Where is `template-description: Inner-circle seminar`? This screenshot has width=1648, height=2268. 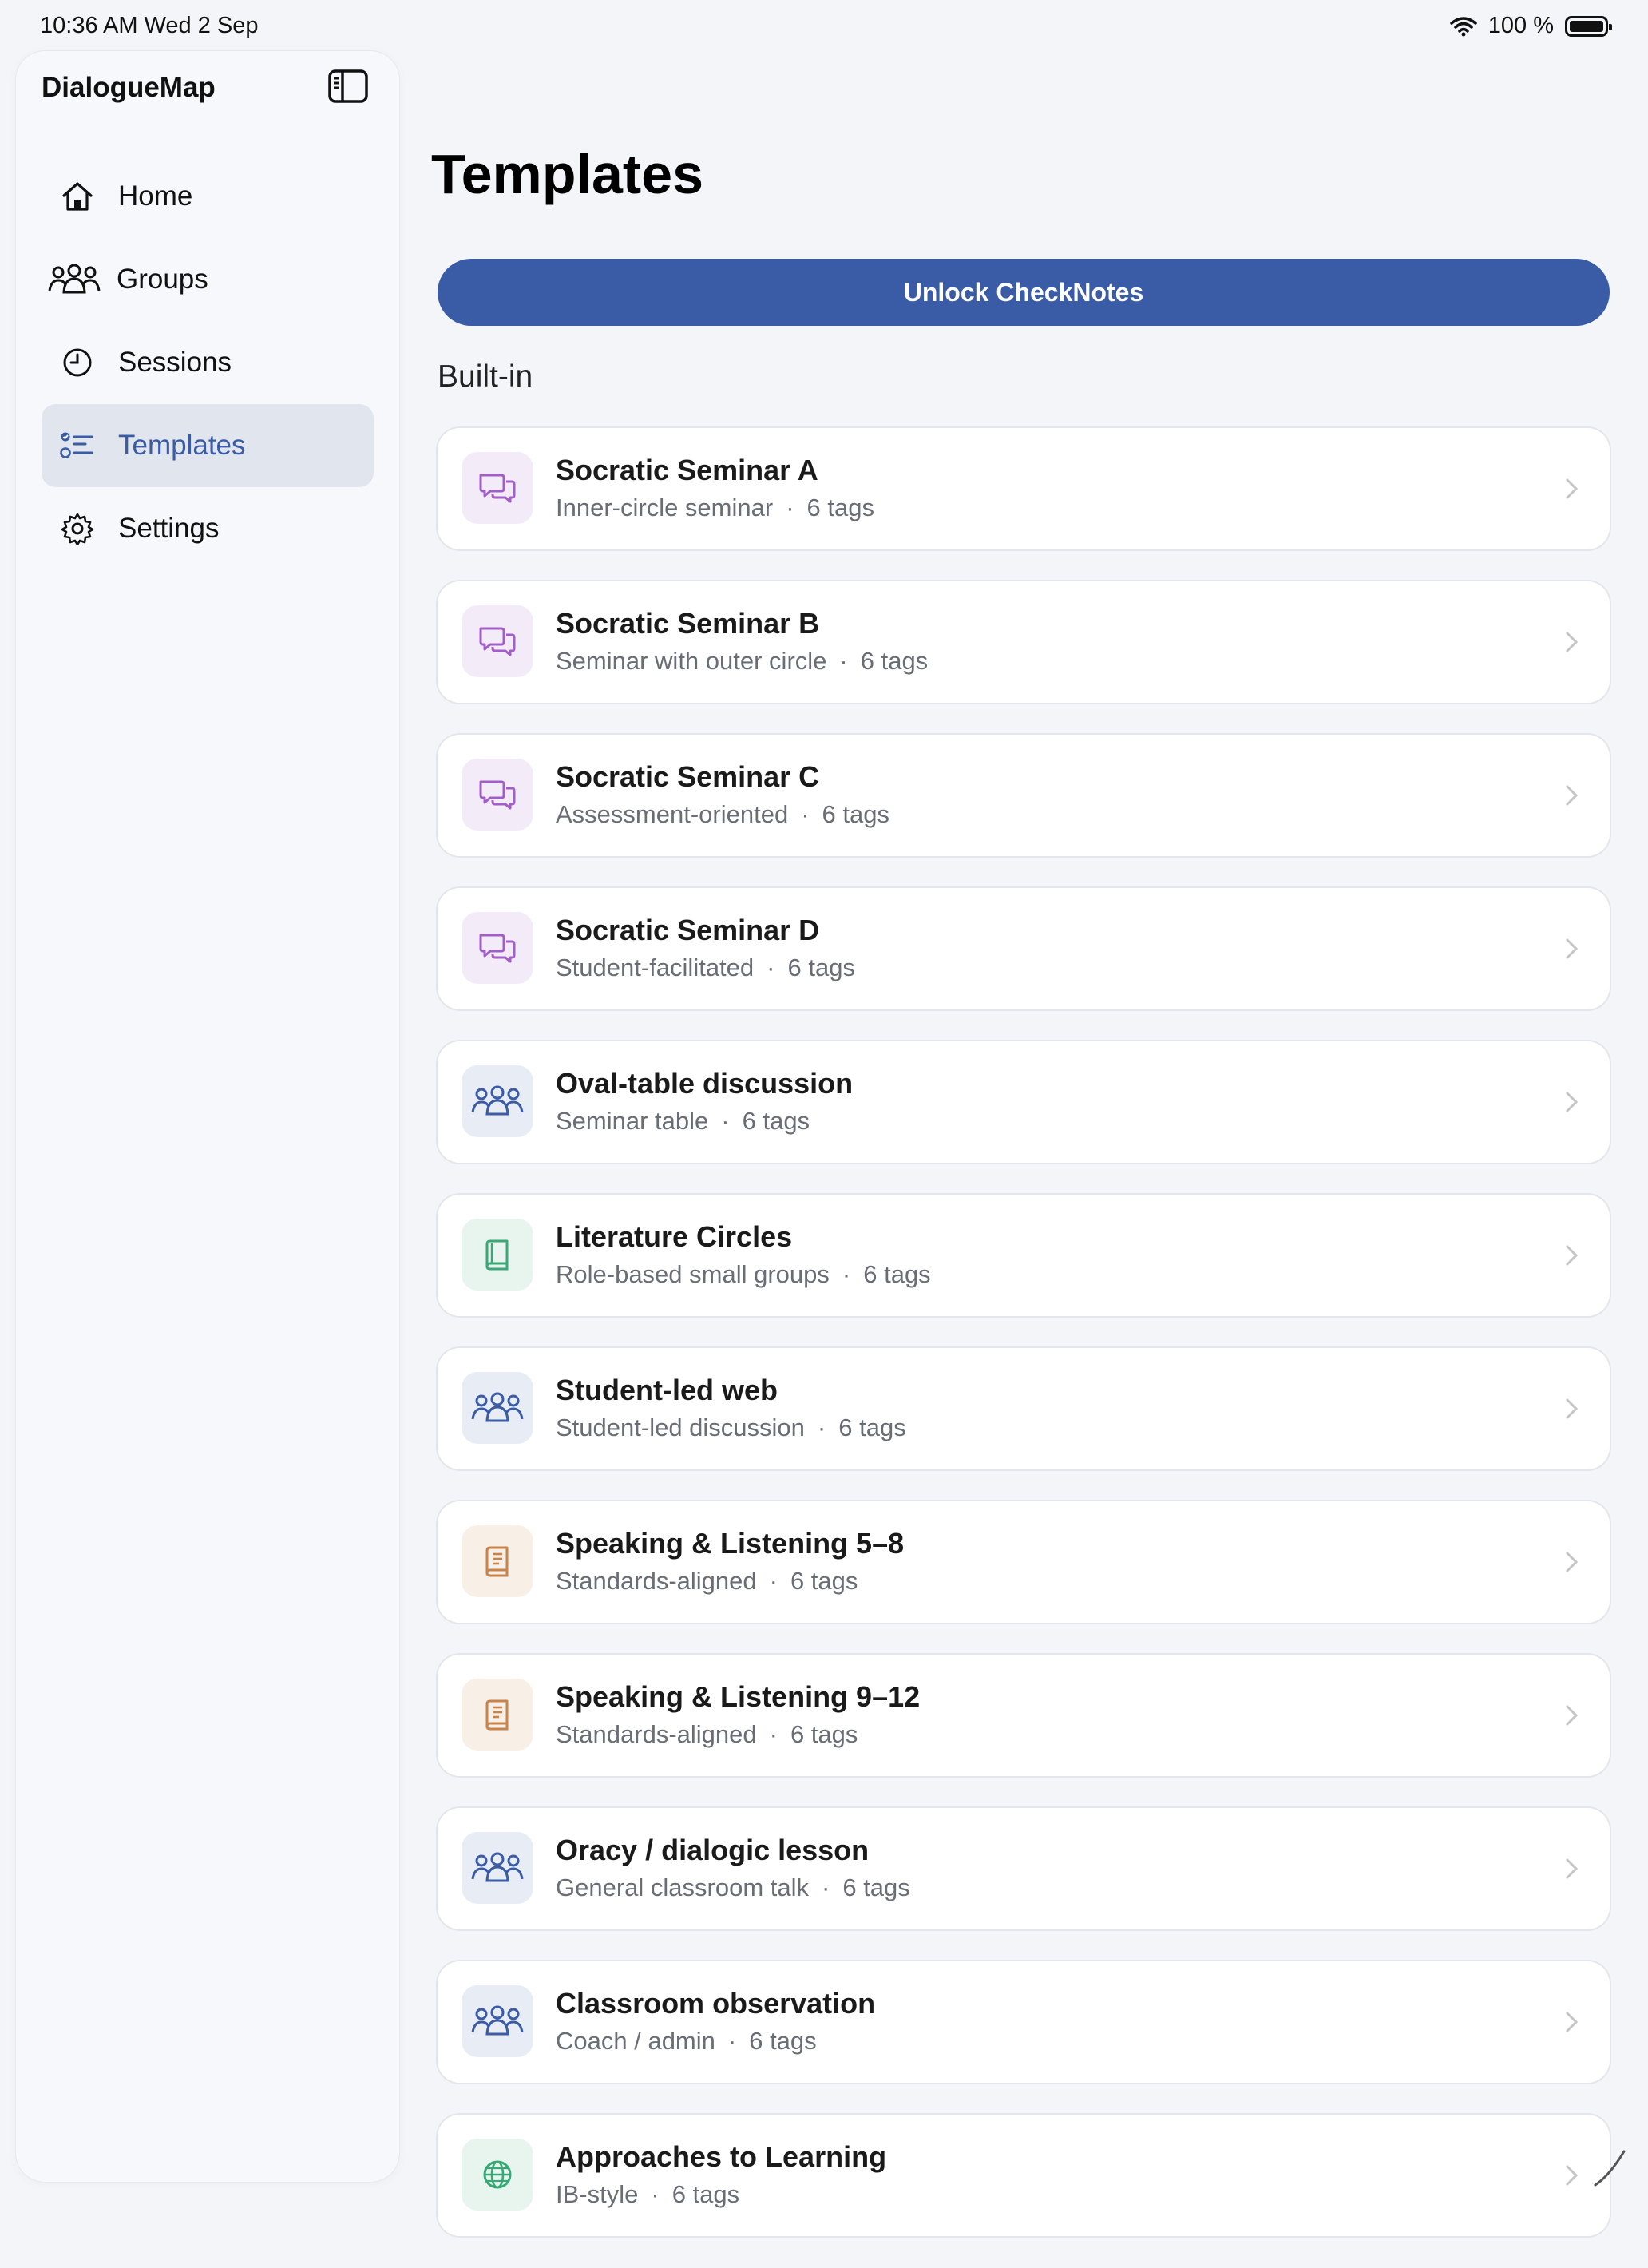
template-description: Inner-circle seminar is located at coordinates (664, 508).